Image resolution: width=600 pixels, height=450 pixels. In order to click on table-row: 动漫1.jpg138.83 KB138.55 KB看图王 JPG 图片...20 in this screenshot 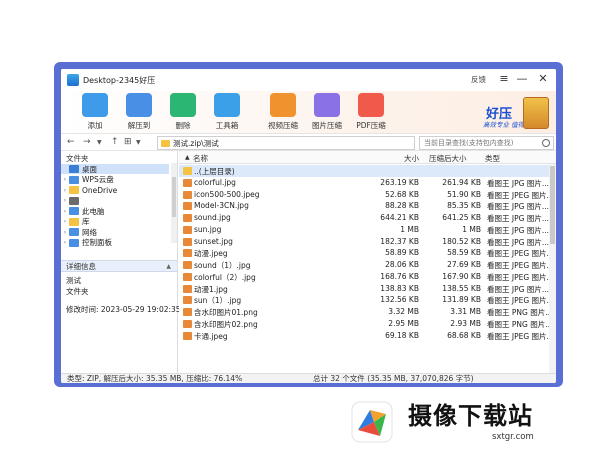, I will do `click(367, 289)`.